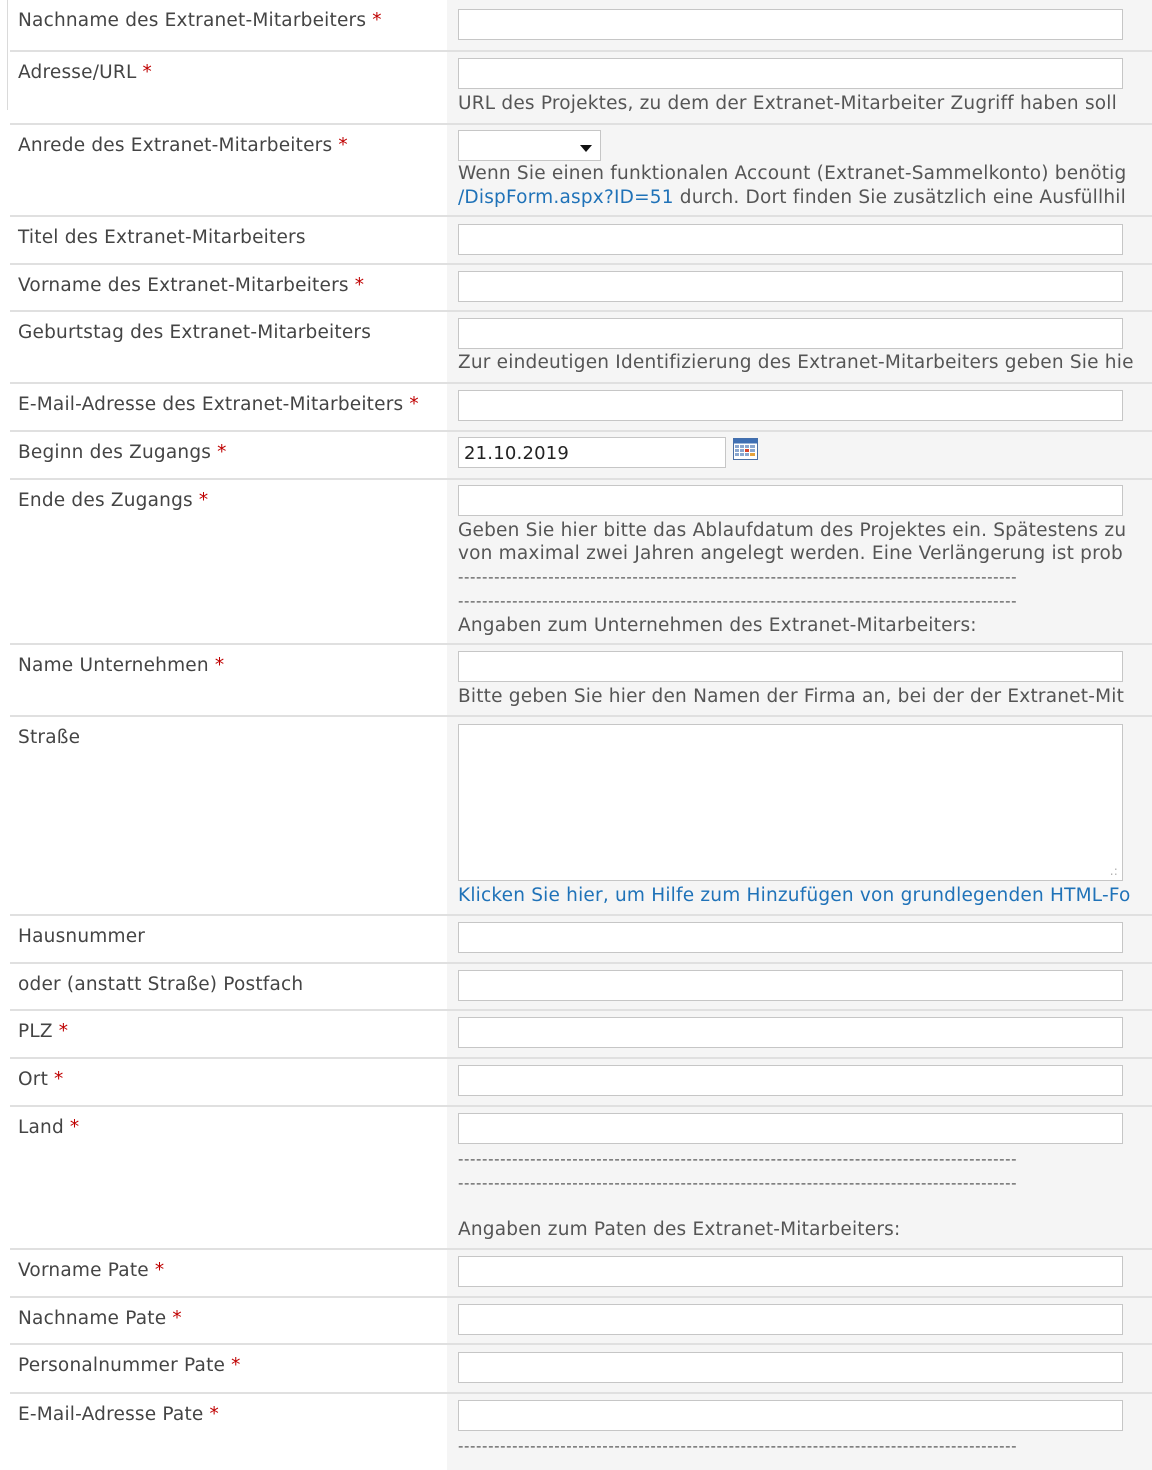 The height and width of the screenshot is (1470, 1152). I want to click on plz-input, so click(790, 1032).